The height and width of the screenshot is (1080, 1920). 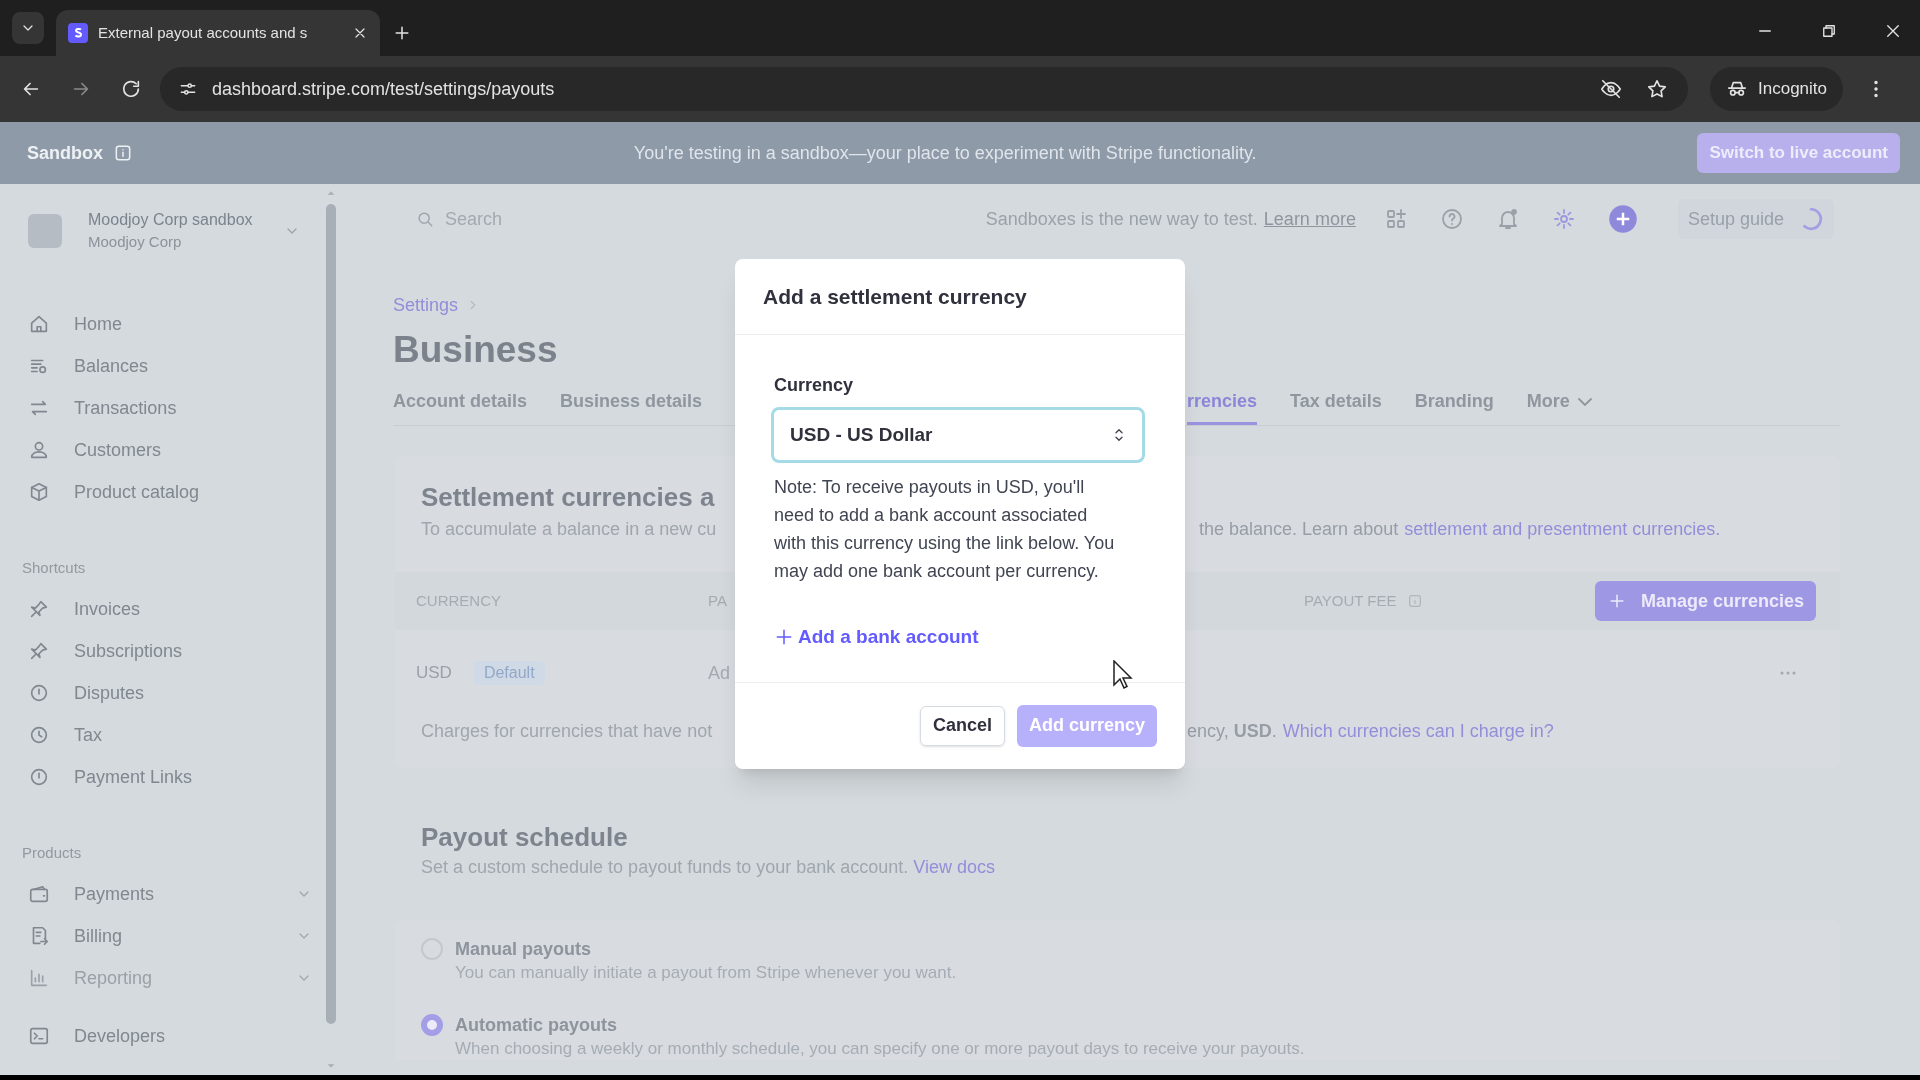 What do you see at coordinates (175, 735) in the screenshot?
I see `sidebar-item: Tax` at bounding box center [175, 735].